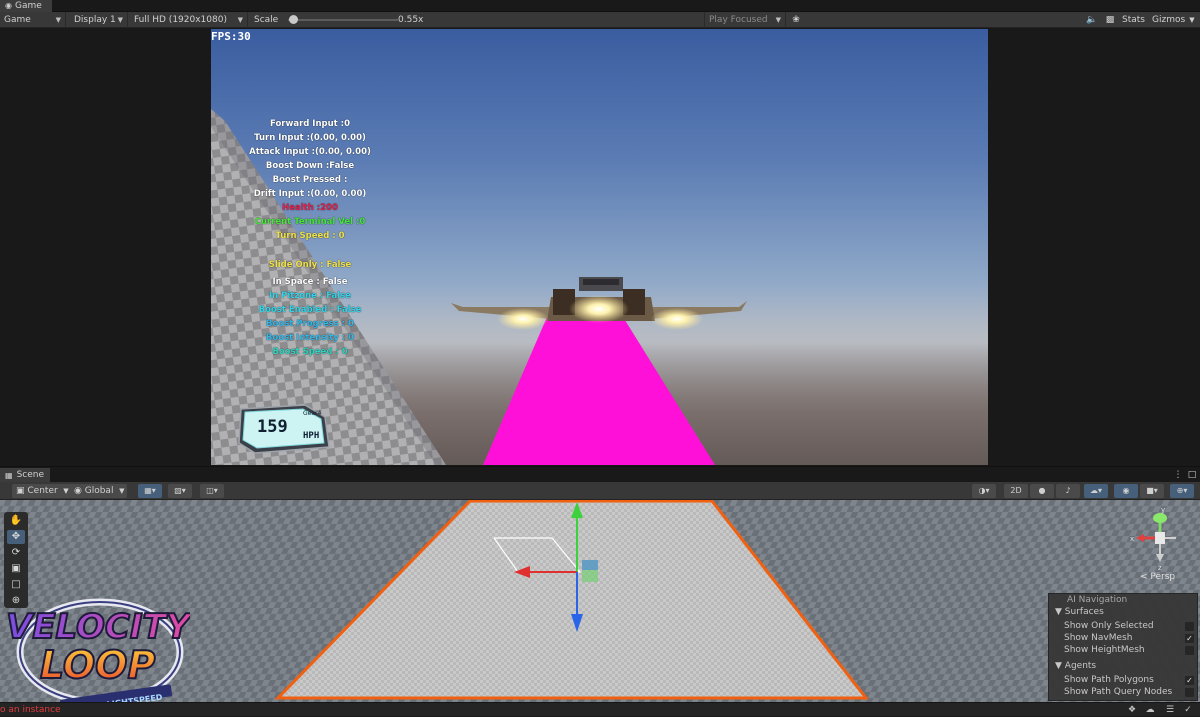 The width and height of the screenshot is (1200, 717). Describe the element at coordinates (26, 6) in the screenshot. I see `tab-game: ◉ Game` at that location.